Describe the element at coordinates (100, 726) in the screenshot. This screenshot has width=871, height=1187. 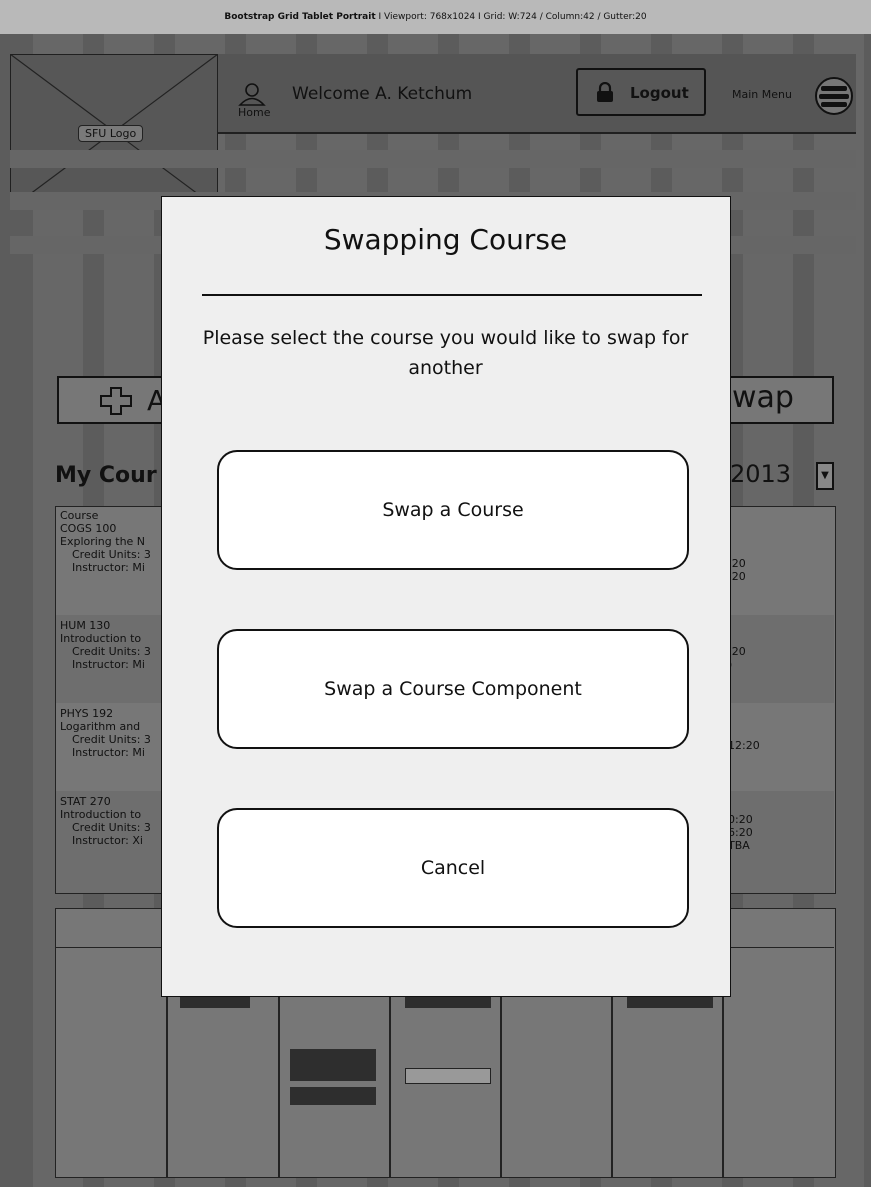
I see `course-title: Logarithm and` at that location.